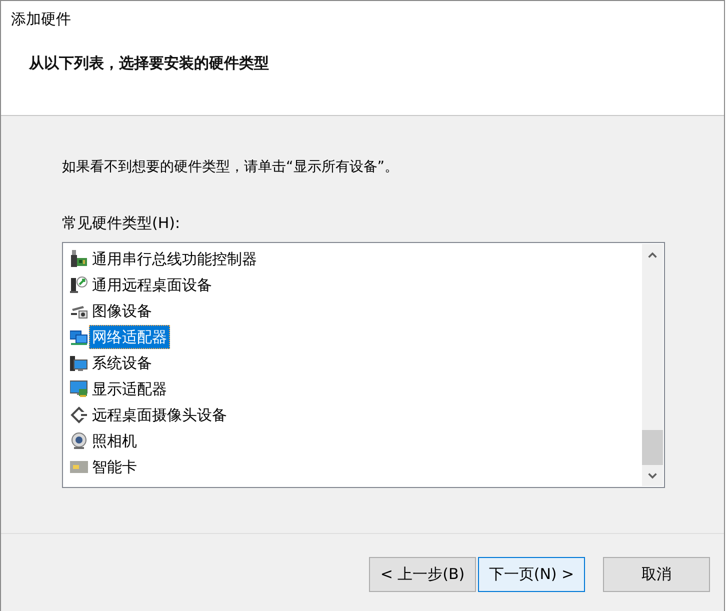  What do you see at coordinates (129, 389) in the screenshot?
I see `hardware-type-item: 显示适配器` at bounding box center [129, 389].